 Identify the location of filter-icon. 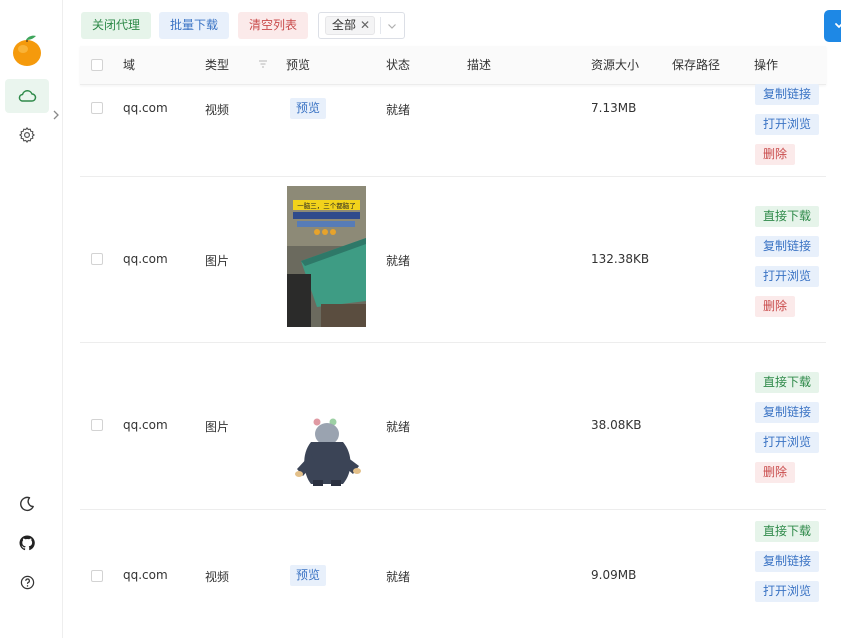
(263, 64).